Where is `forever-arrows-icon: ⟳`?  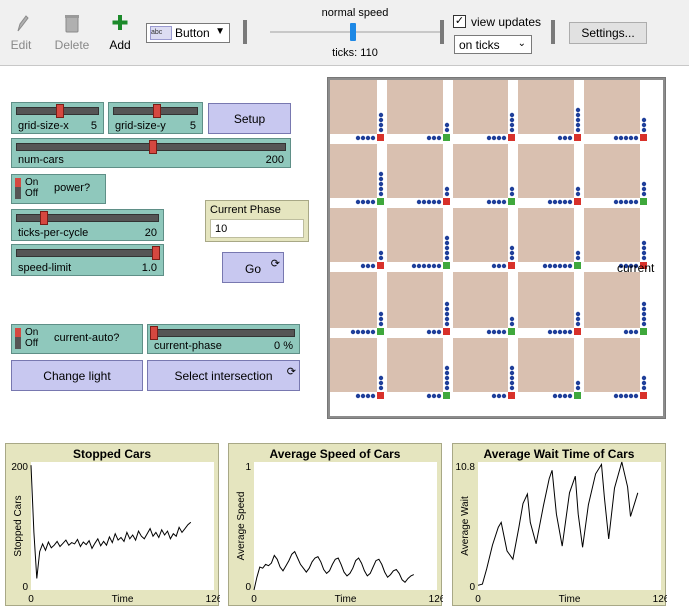 forever-arrows-icon: ⟳ is located at coordinates (291, 372).